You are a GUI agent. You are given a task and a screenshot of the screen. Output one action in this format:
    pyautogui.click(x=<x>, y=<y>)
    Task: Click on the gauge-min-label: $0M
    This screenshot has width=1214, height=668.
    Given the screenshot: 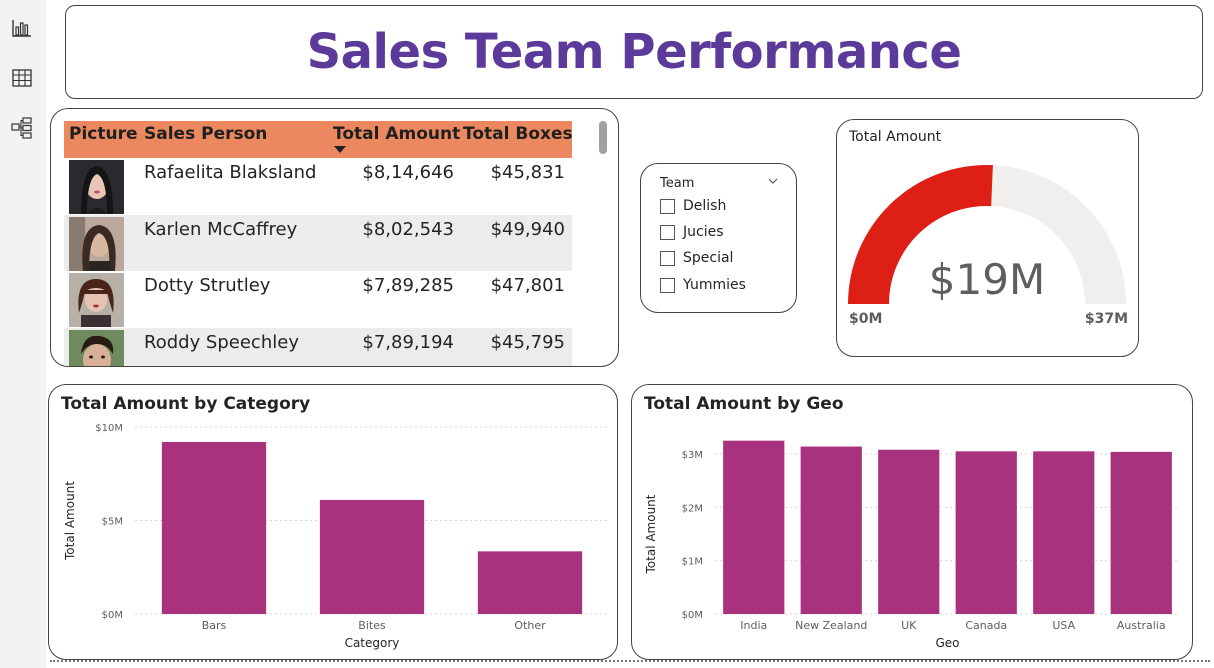 What is the action you would take?
    pyautogui.click(x=865, y=319)
    